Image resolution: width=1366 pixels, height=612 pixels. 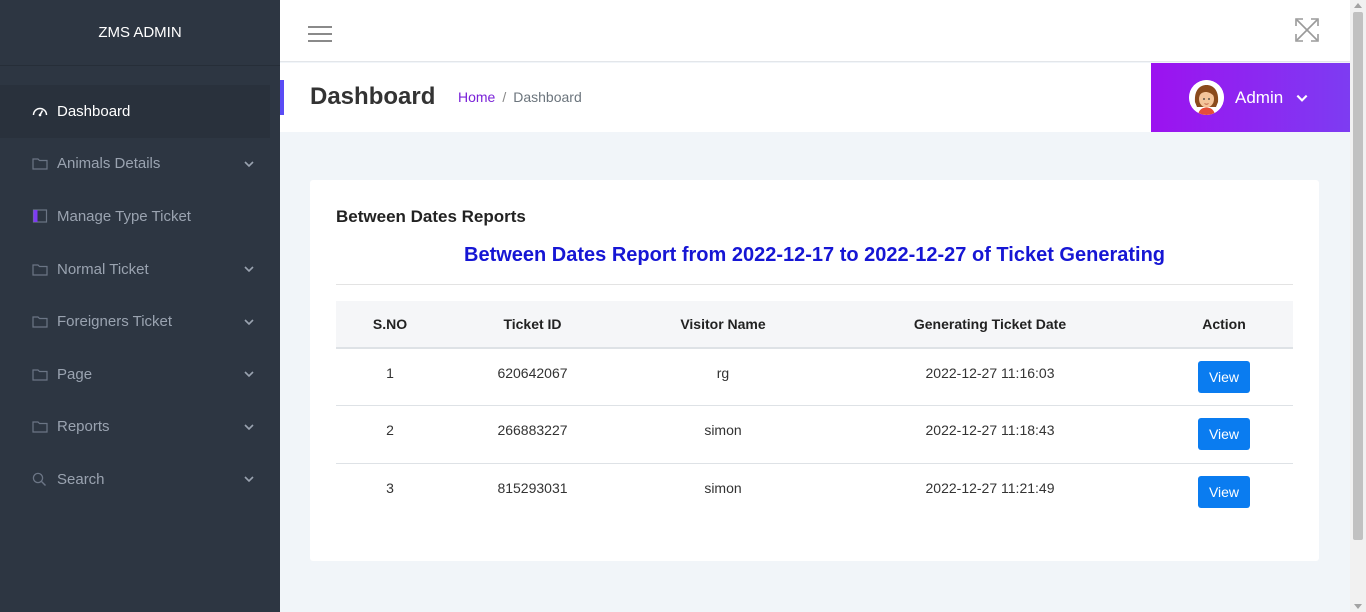 I want to click on column-header-action: Action, so click(x=1224, y=325).